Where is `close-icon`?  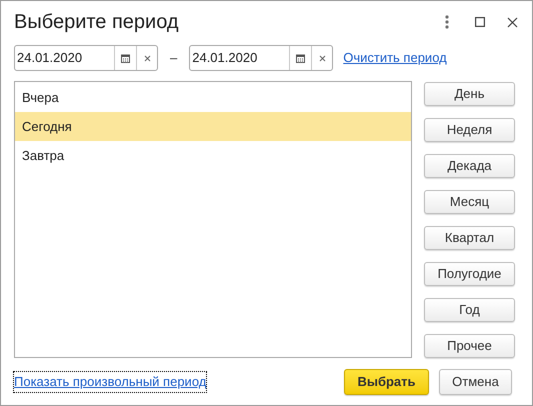
close-icon is located at coordinates (512, 22).